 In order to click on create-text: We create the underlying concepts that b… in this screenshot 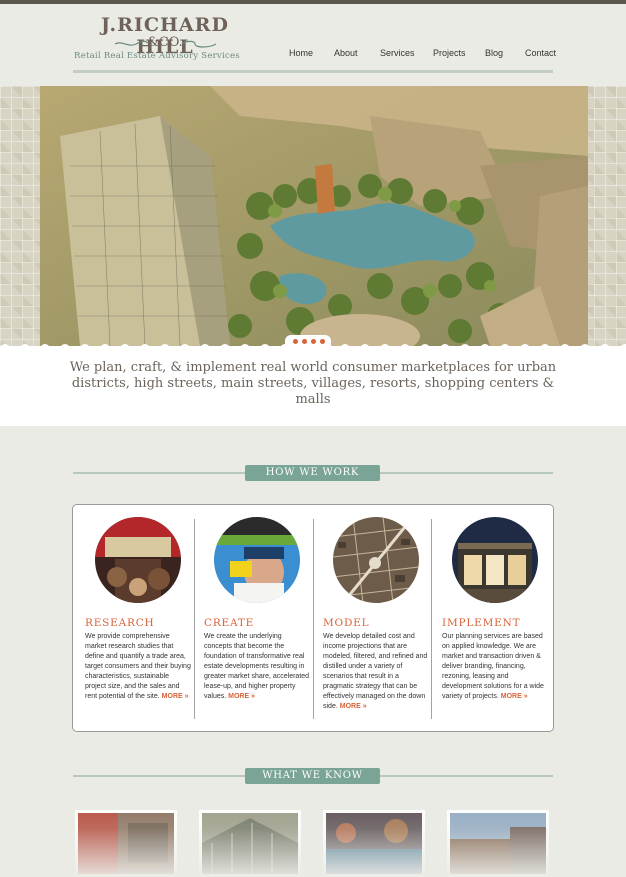, I will do `click(257, 666)`.